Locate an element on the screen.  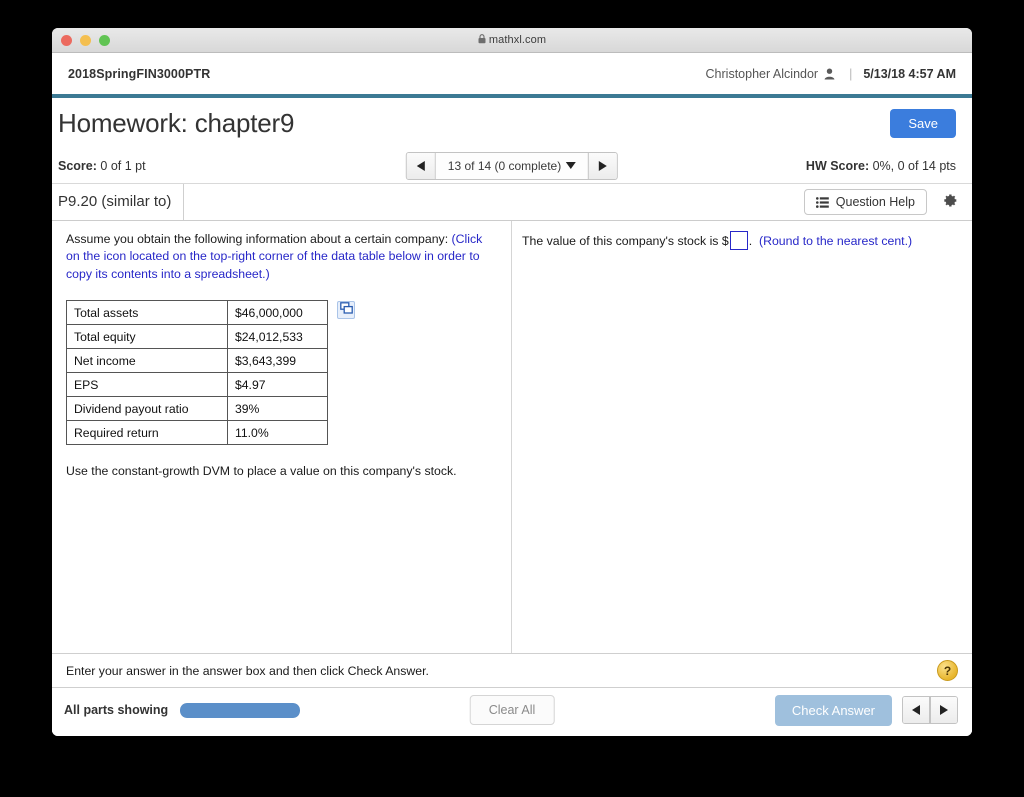
table-cell-label: Net income is located at coordinates (147, 361).